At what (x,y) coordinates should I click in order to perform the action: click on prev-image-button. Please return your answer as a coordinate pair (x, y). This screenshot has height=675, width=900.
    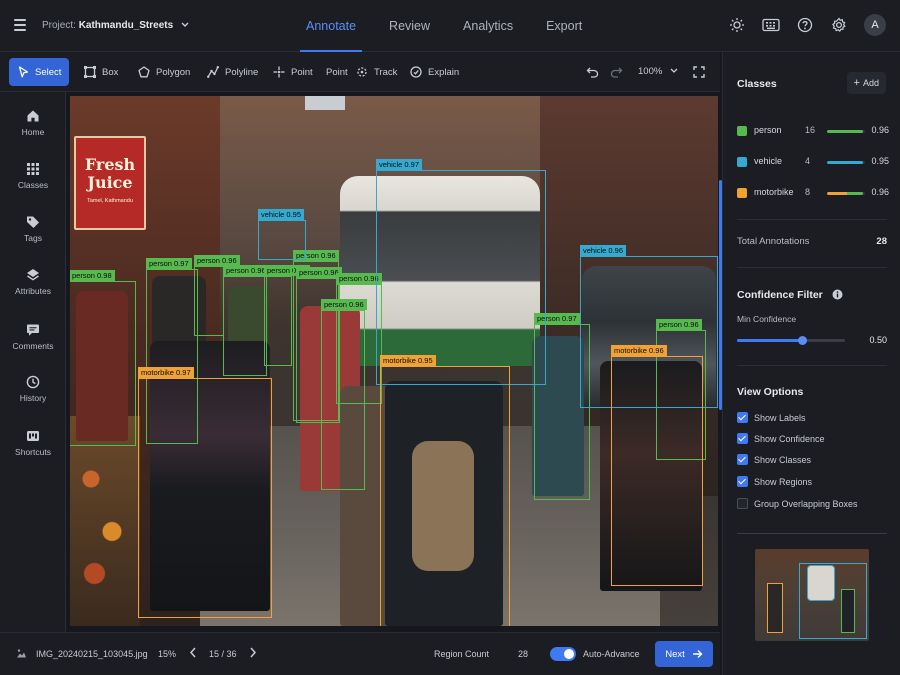
    Looking at the image, I should click on (193, 653).